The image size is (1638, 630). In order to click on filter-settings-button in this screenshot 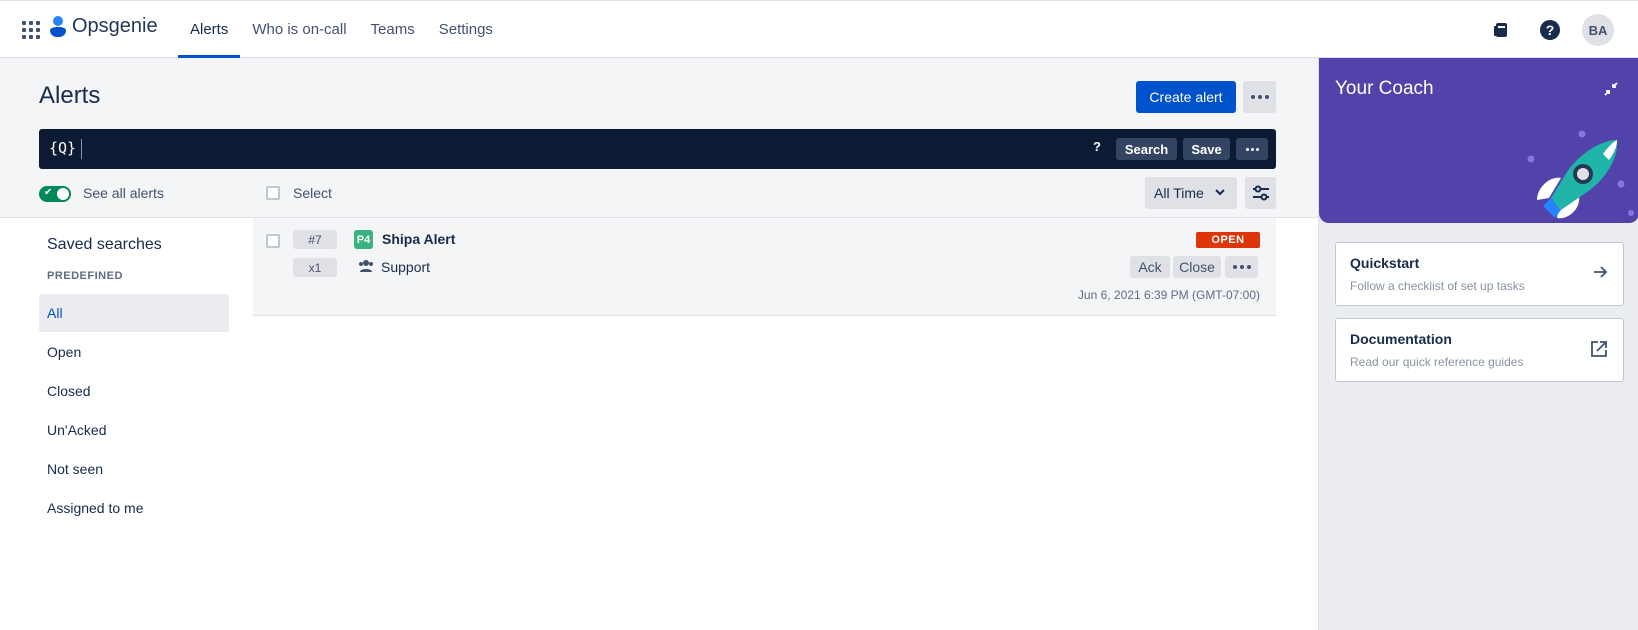, I will do `click(1260, 193)`.